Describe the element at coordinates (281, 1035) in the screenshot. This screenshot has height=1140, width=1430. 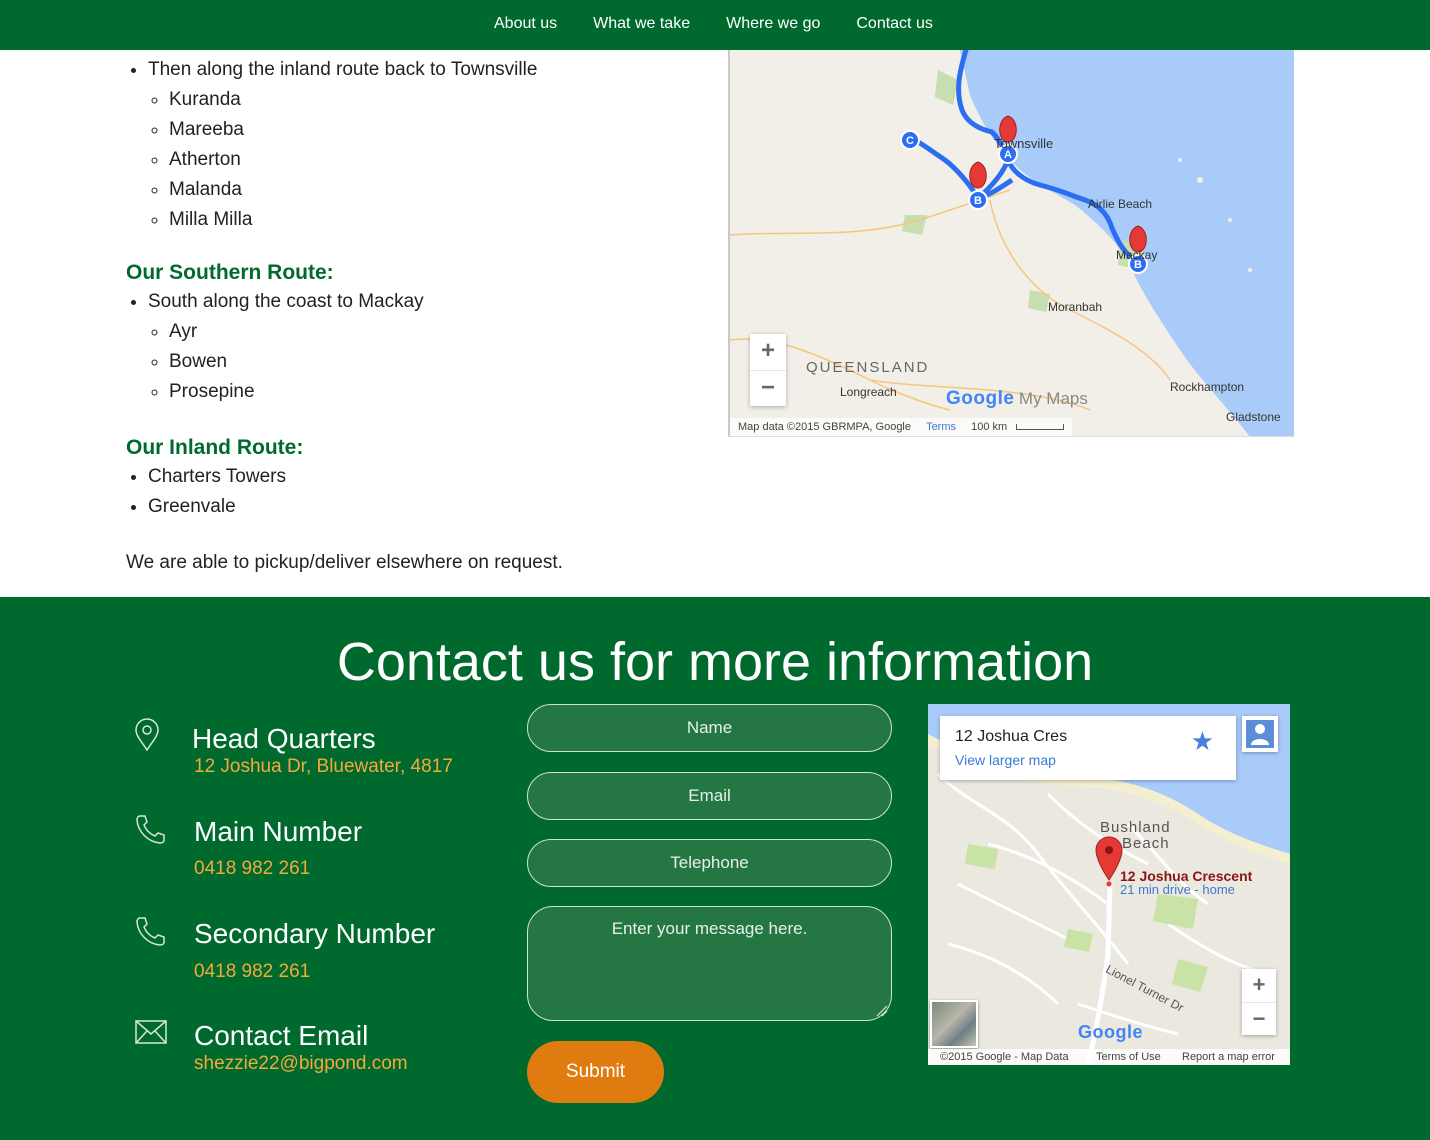
I see `contact-email-title: Contact Email` at that location.